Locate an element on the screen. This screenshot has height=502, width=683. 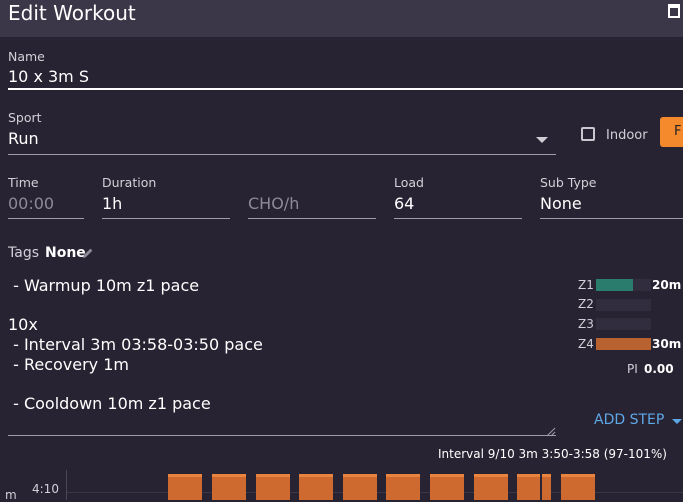
subtype-label: Sub Type is located at coordinates (568, 182).